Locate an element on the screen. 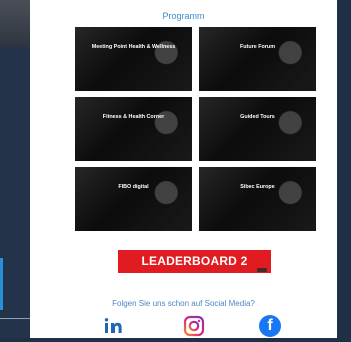 The width and height of the screenshot is (351, 342). left-accent-bar is located at coordinates (1, 284).